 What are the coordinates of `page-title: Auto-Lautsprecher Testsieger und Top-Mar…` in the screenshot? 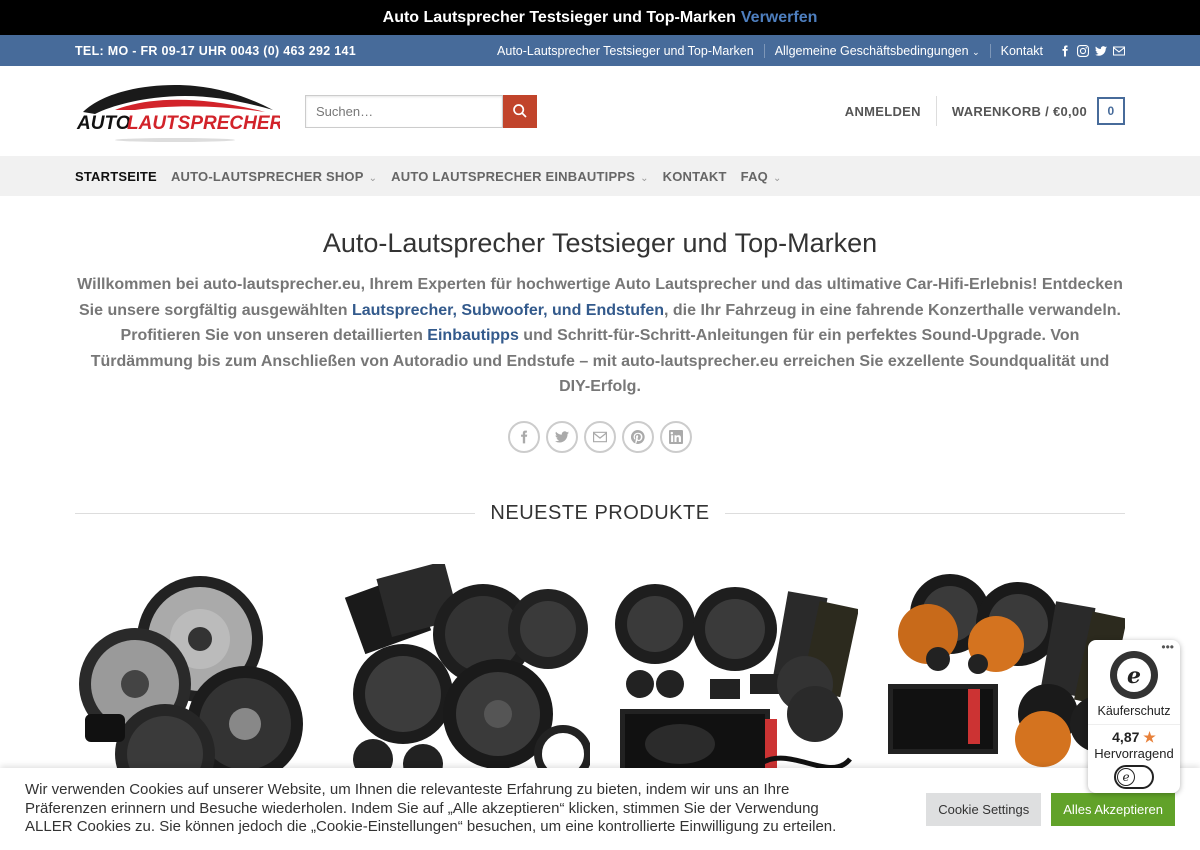 It's located at (600, 243).